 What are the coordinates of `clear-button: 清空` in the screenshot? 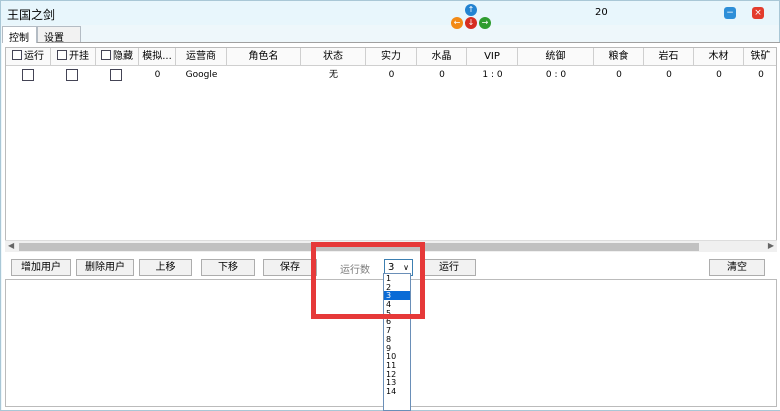 It's located at (737, 267).